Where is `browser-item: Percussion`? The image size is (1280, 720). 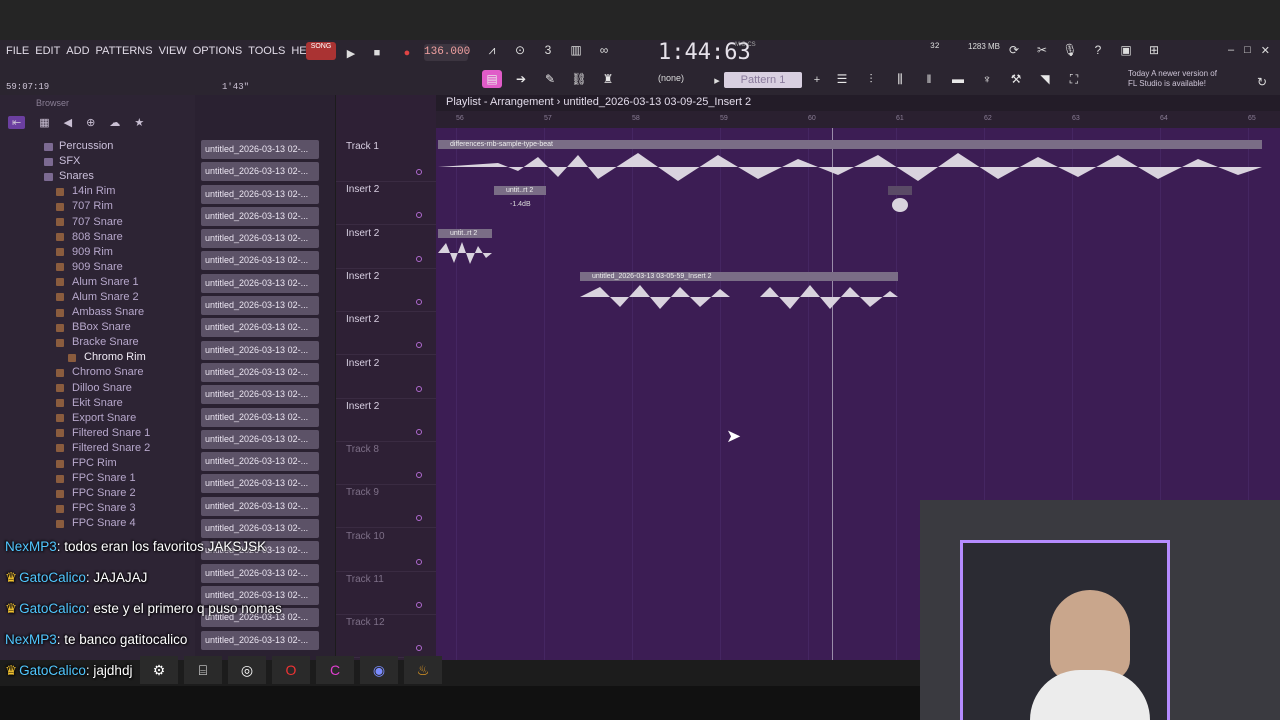 browser-item: Percussion is located at coordinates (97, 146).